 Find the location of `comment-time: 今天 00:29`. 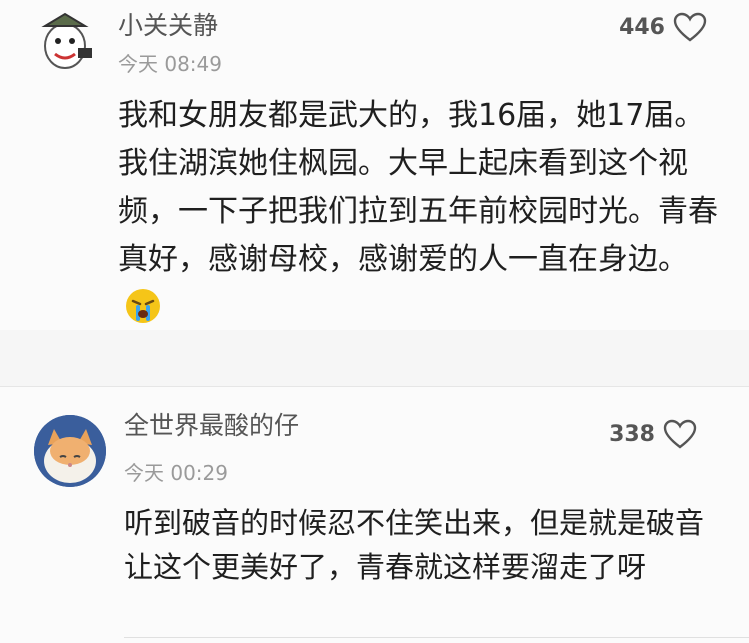

comment-time: 今天 00:29 is located at coordinates (176, 473).